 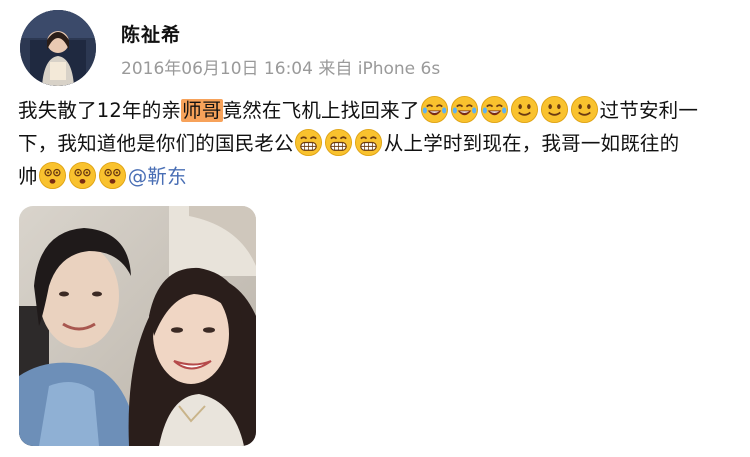 What do you see at coordinates (335, 69) in the screenshot?
I see `post-source-prefix: 来自` at bounding box center [335, 69].